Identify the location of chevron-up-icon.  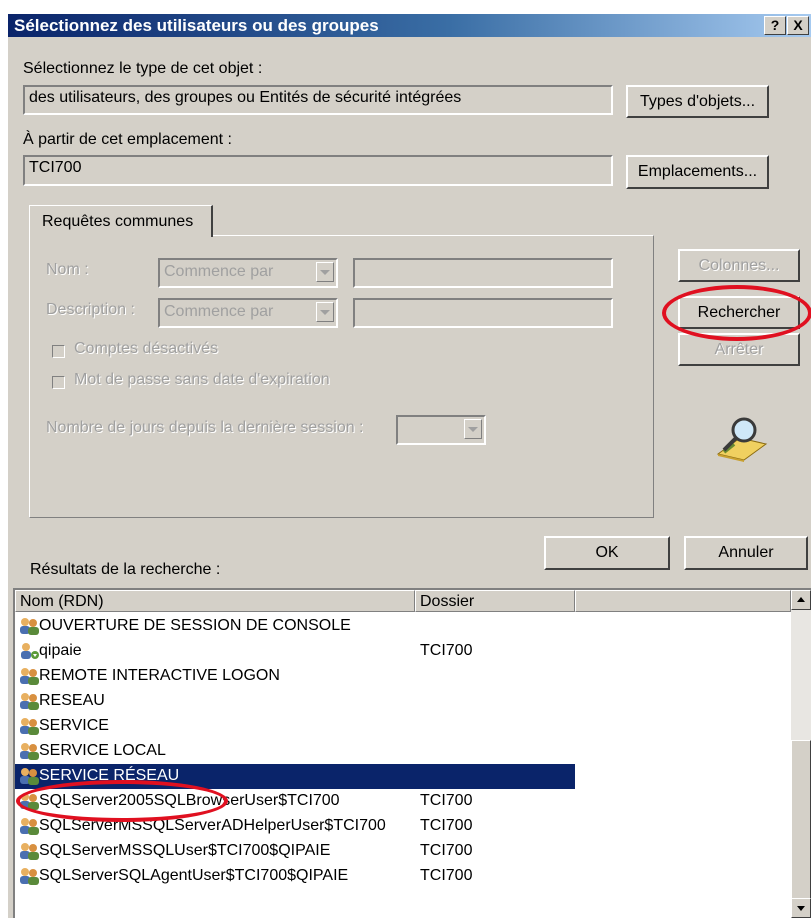
(801, 599).